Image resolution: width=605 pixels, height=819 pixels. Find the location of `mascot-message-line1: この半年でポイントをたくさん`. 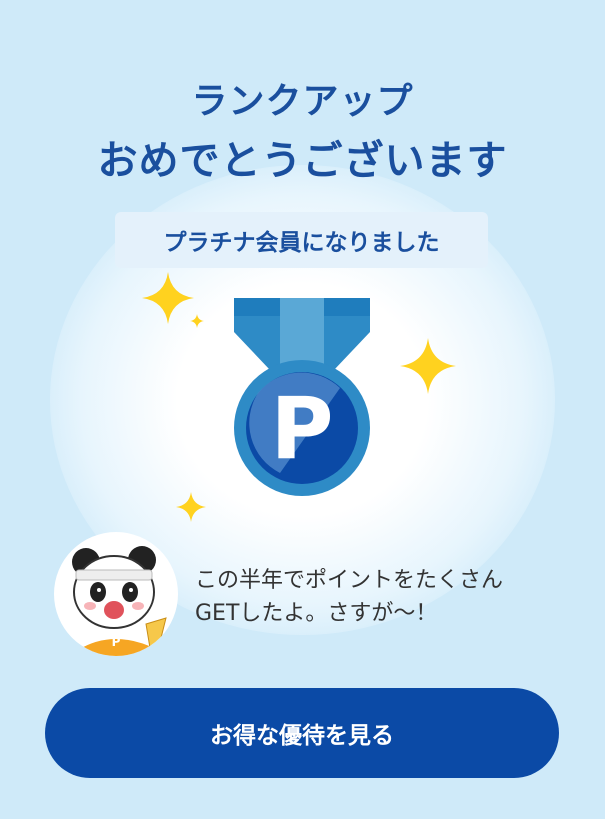

mascot-message-line1: この半年でポイントをたくさん is located at coordinates (349, 580).